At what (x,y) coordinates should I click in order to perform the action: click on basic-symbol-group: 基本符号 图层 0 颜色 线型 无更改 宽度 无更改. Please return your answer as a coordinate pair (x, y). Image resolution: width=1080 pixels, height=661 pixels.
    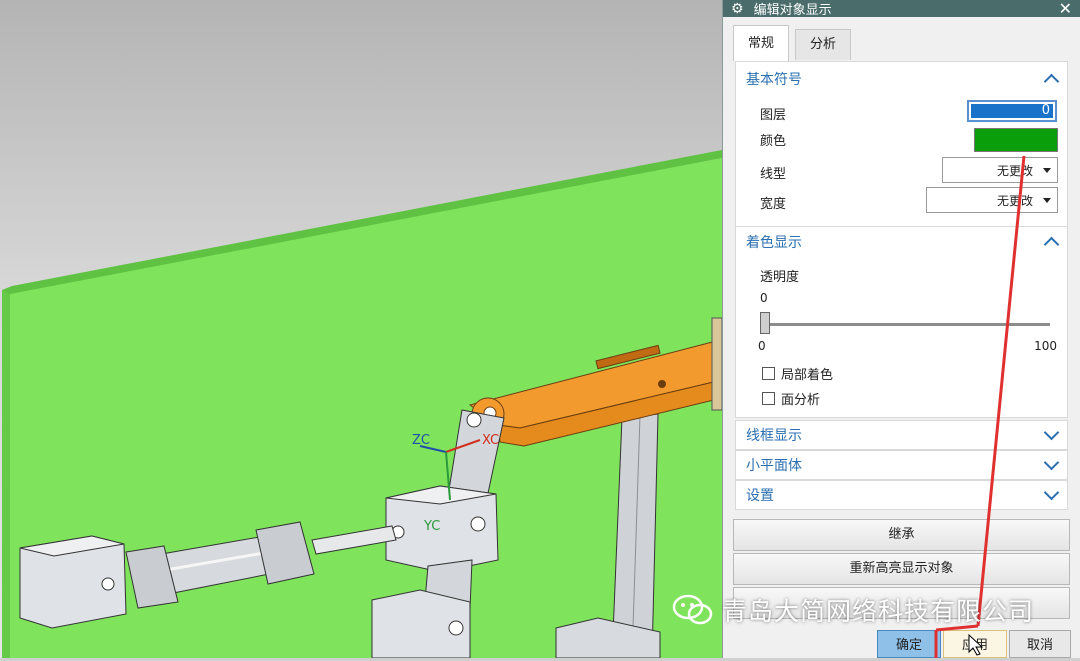
    Looking at the image, I should click on (901, 144).